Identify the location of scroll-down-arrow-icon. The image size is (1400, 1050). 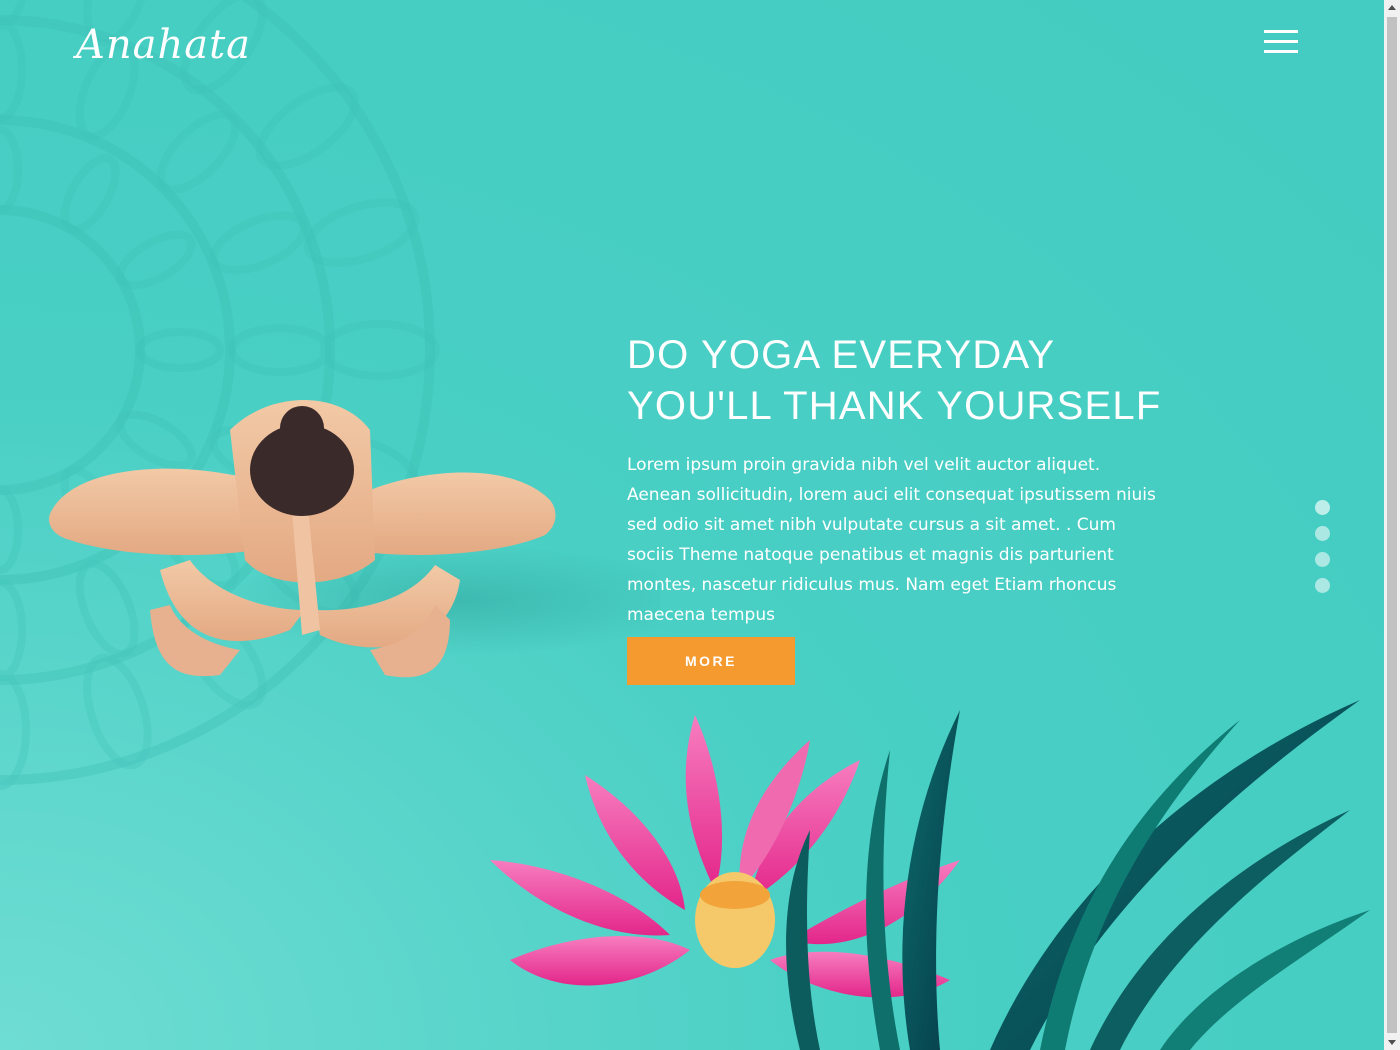
(1392, 1042).